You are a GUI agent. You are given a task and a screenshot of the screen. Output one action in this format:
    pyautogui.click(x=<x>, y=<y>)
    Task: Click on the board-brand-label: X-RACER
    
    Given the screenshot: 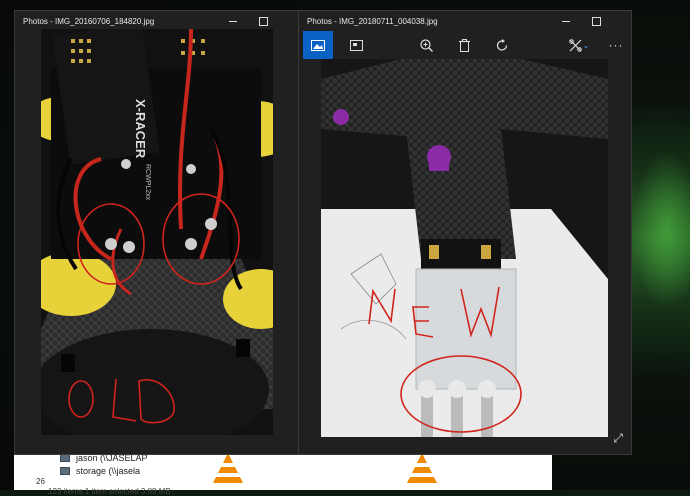 What is the action you would take?
    pyautogui.click(x=140, y=129)
    